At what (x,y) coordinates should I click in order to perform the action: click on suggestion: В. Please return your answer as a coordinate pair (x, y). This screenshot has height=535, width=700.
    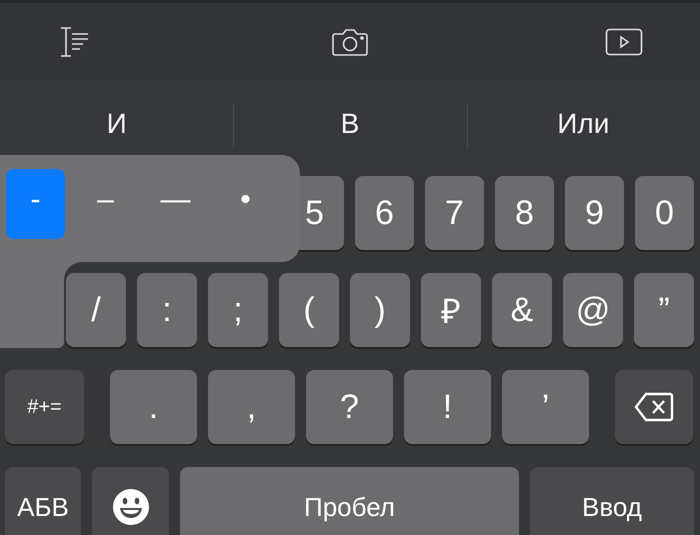
    Looking at the image, I should click on (350, 124).